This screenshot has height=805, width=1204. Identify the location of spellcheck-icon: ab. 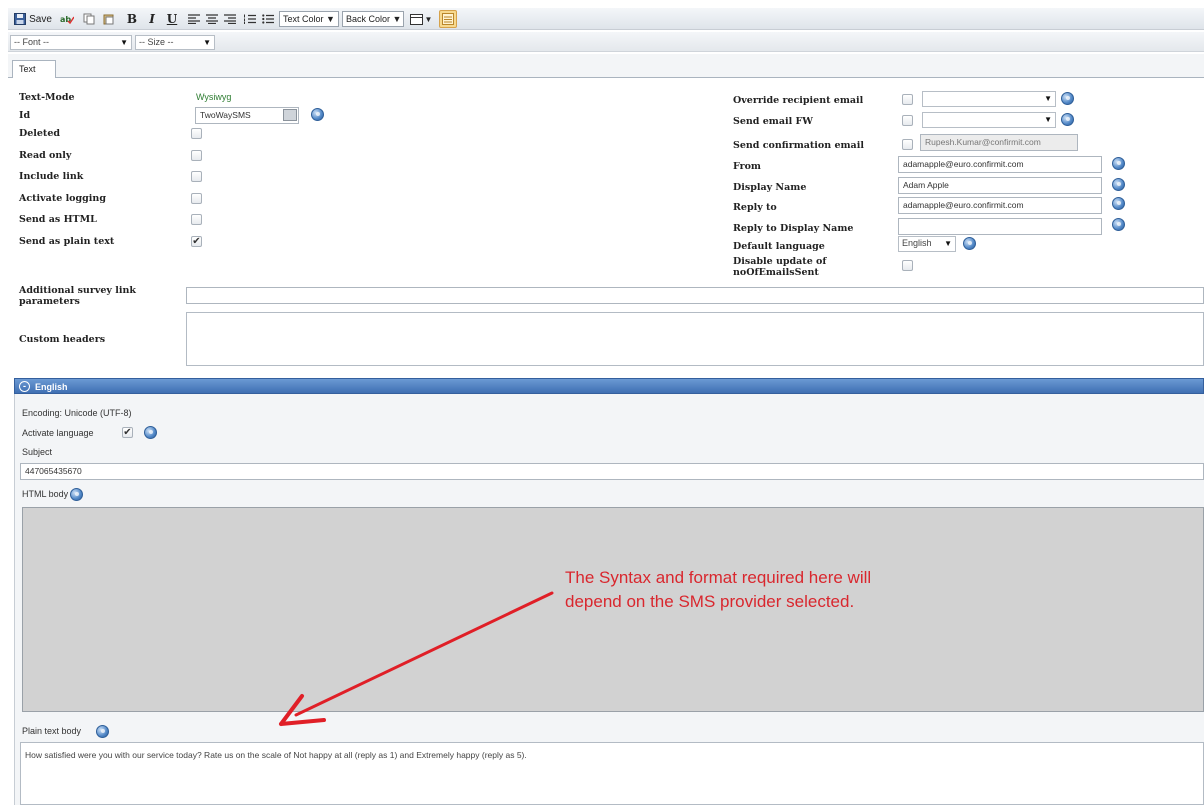
(67, 20).